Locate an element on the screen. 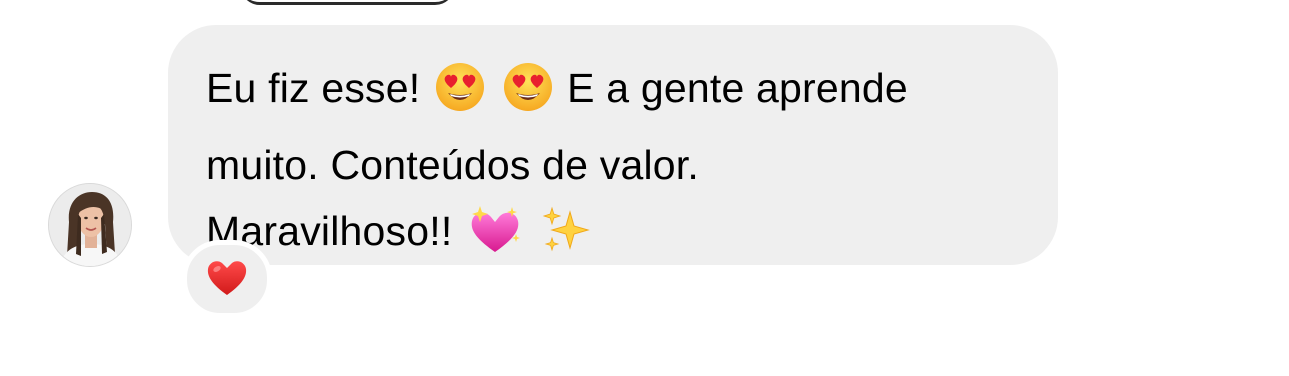 The image size is (1289, 376). avatar is located at coordinates (90, 225).